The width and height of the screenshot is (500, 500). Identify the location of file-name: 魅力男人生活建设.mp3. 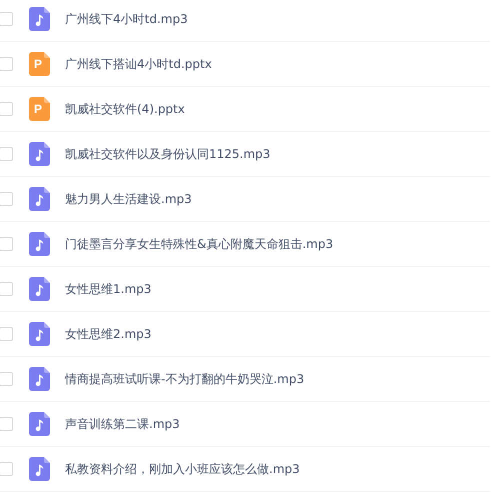
(128, 199).